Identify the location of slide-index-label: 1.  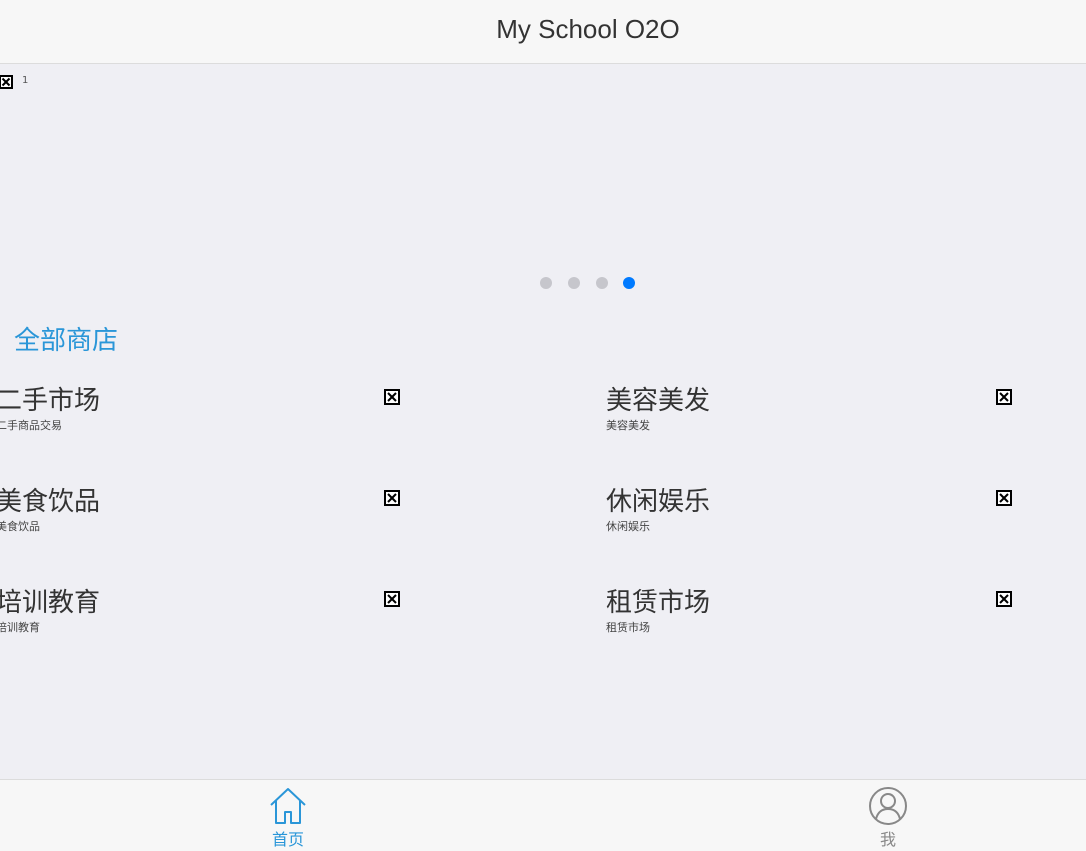
(25, 80).